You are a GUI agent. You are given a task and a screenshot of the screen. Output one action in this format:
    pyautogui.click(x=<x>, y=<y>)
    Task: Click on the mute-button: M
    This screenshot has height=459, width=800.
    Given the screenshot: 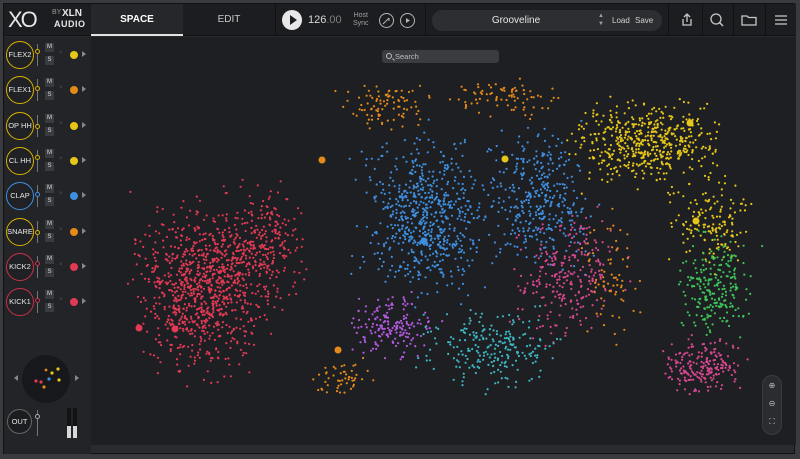 What is the action you would take?
    pyautogui.click(x=49, y=259)
    